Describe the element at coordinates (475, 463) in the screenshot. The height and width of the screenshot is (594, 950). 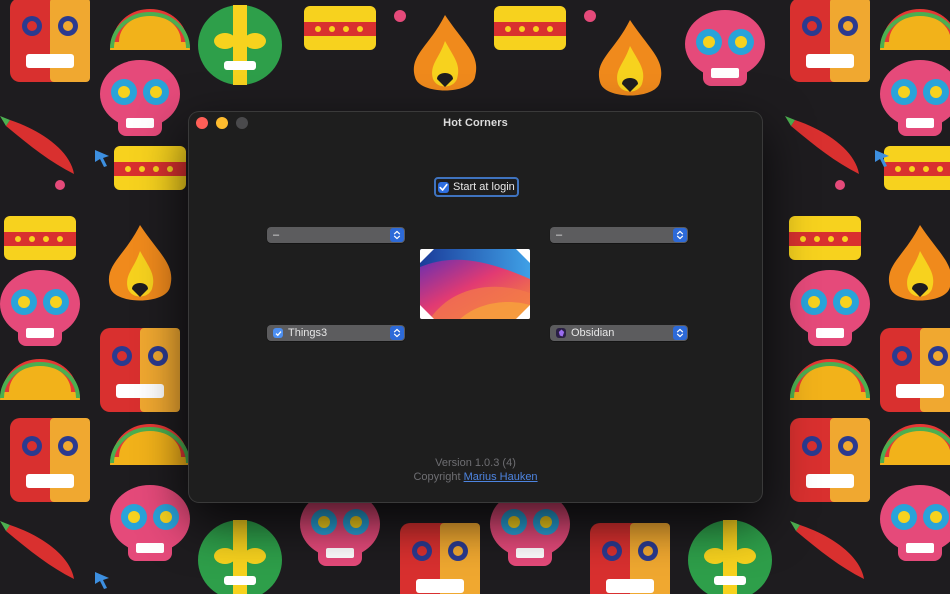
I see `version-text: Version 1.0.3 (4)` at that location.